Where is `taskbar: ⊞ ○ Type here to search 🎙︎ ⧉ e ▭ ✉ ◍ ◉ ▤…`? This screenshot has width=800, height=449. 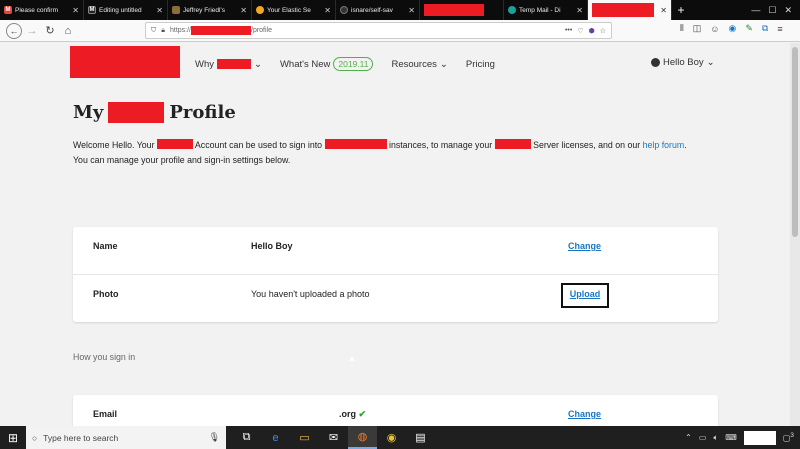
taskbar: ⊞ ○ Type here to search 🎙︎ ⧉ e ▭ ✉ ◍ ◉ ▤… is located at coordinates (400, 437).